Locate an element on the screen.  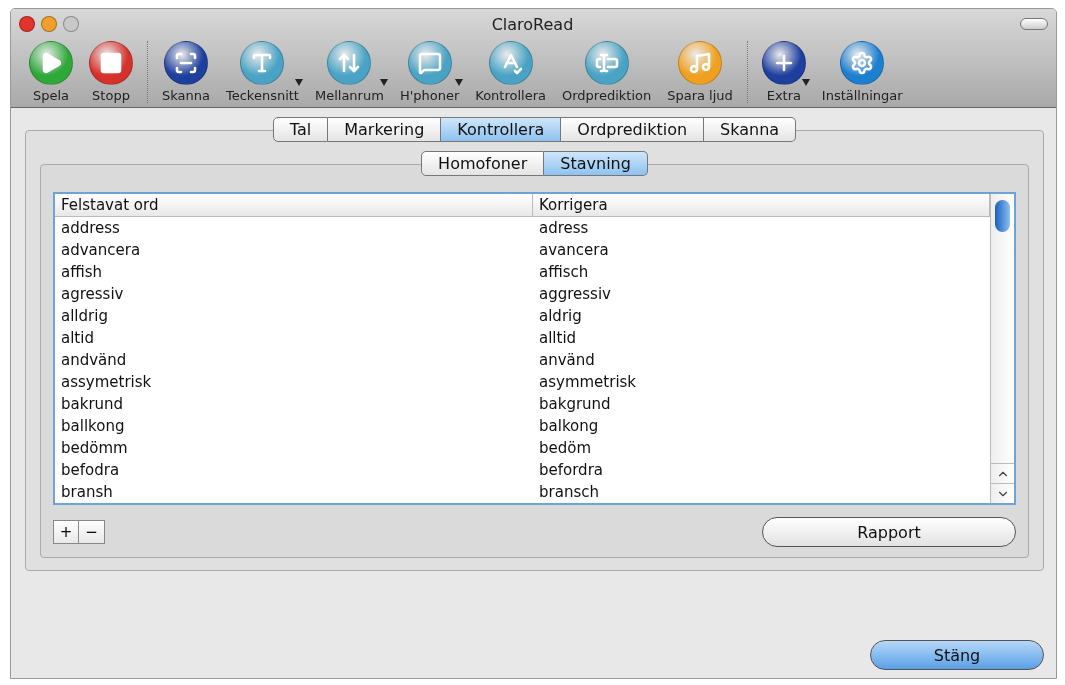
scanner-icon is located at coordinates (186, 63).